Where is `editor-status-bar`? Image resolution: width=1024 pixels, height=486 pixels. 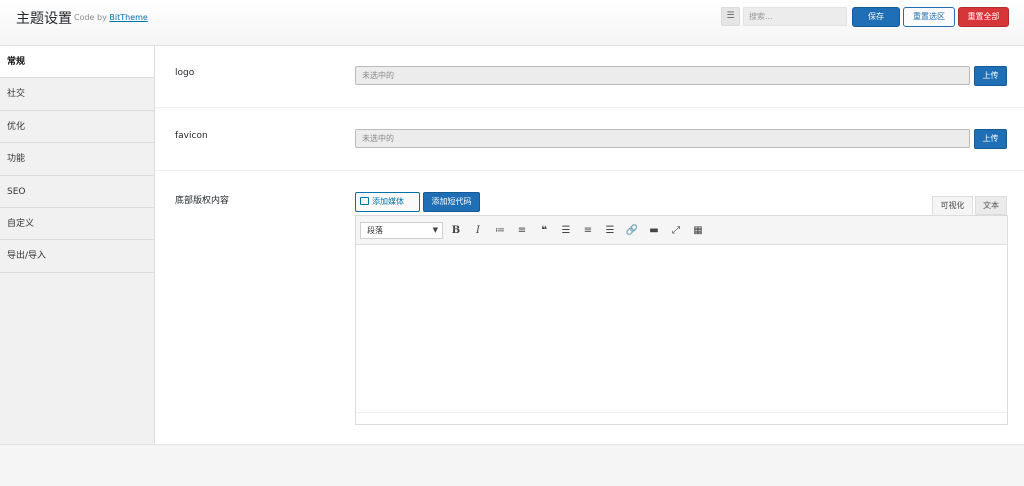 editor-status-bar is located at coordinates (681, 418).